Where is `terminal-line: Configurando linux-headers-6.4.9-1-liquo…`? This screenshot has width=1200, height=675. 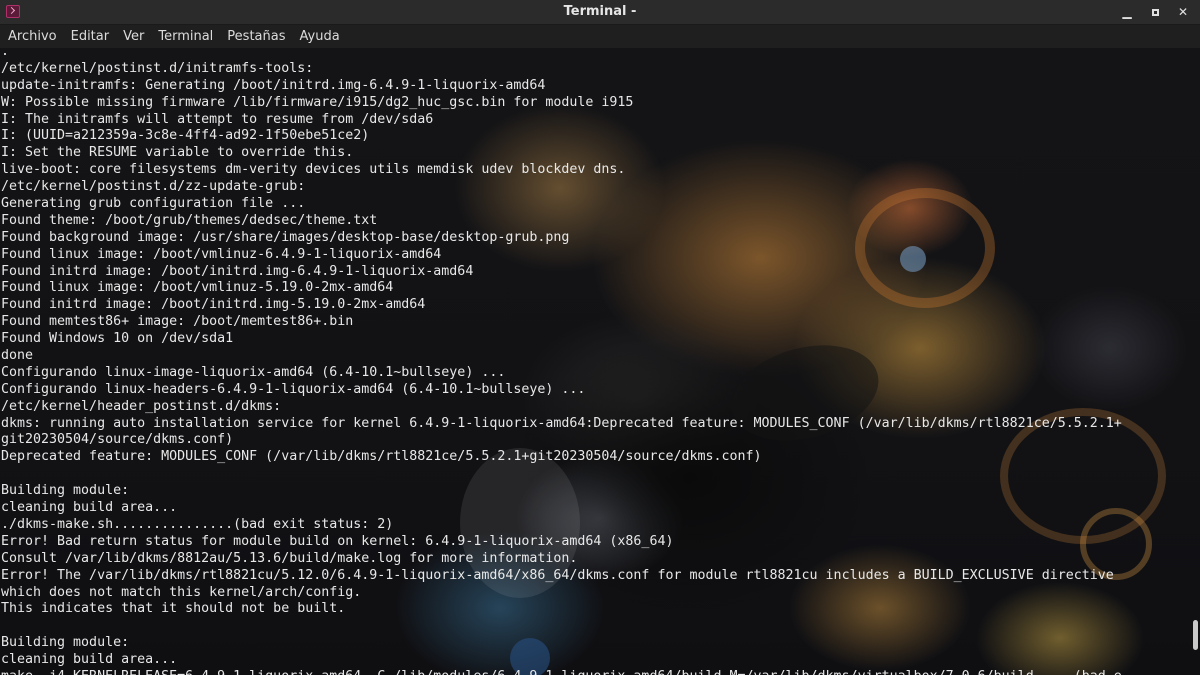
terminal-line: Configurando linux-headers-6.4.9-1-liquo… is located at coordinates (293, 389).